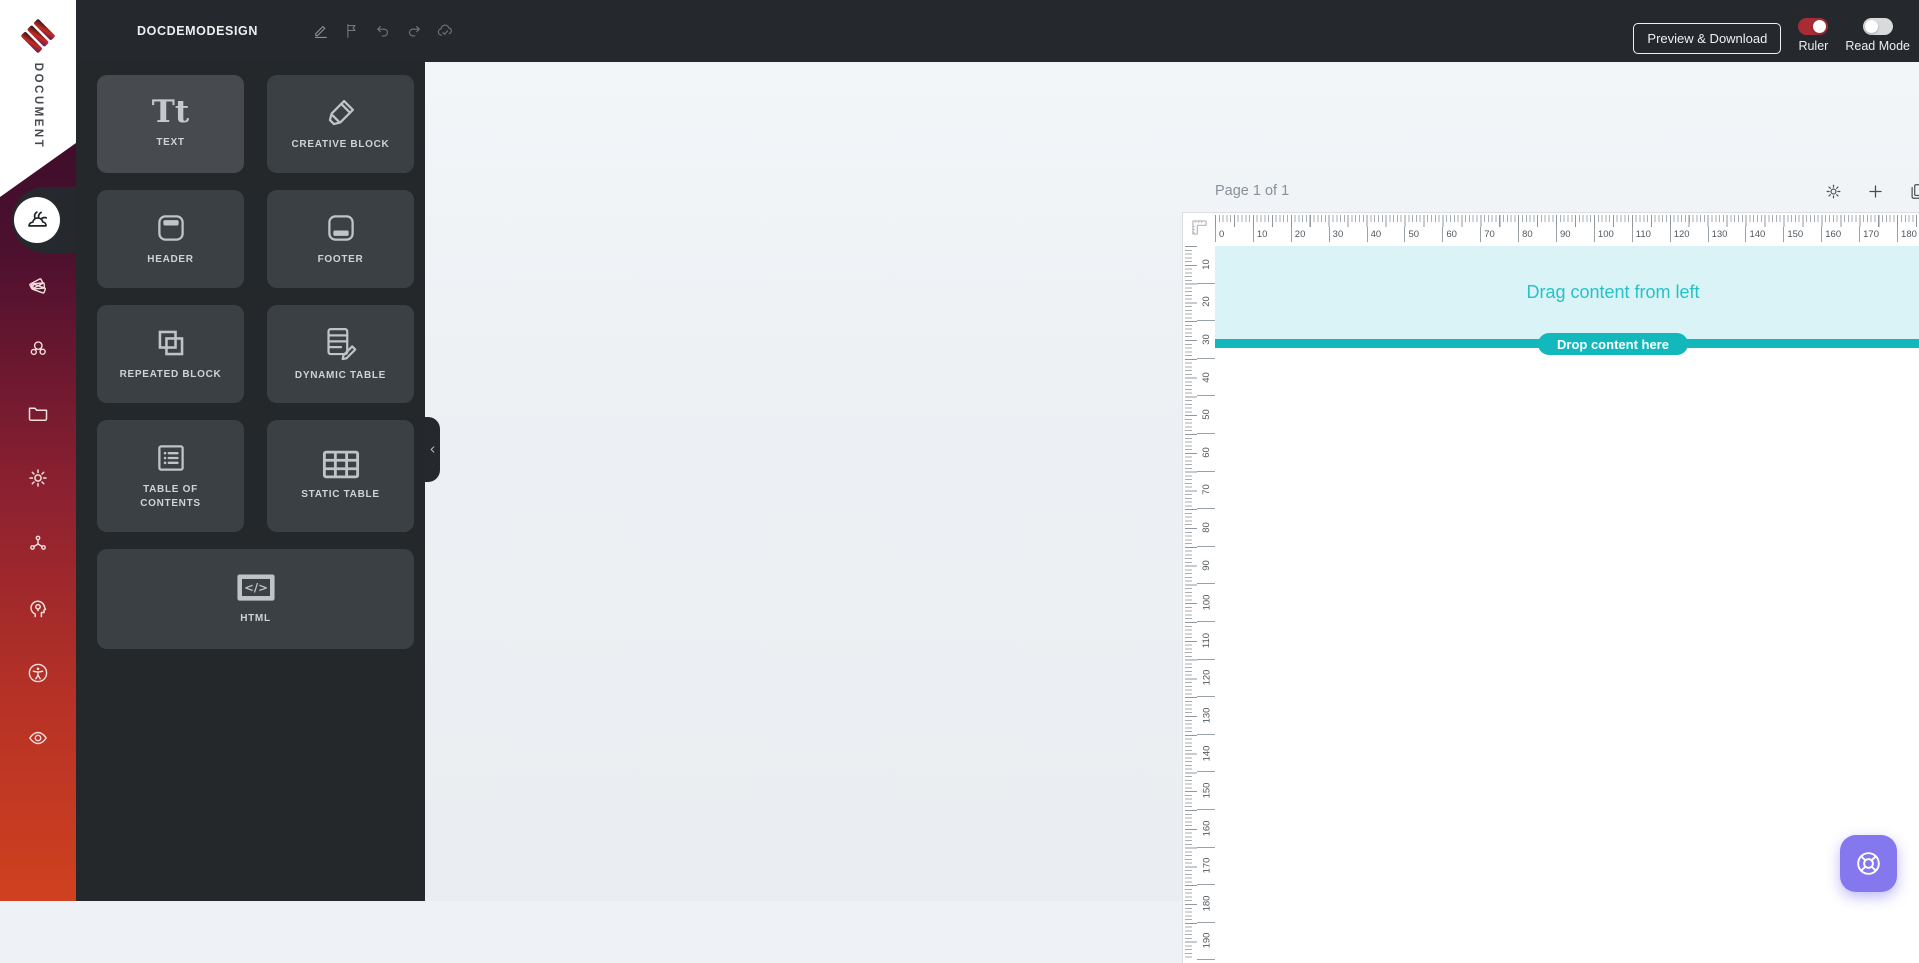 The height and width of the screenshot is (963, 1919). I want to click on sidebar-item-data-model, so click(38, 348).